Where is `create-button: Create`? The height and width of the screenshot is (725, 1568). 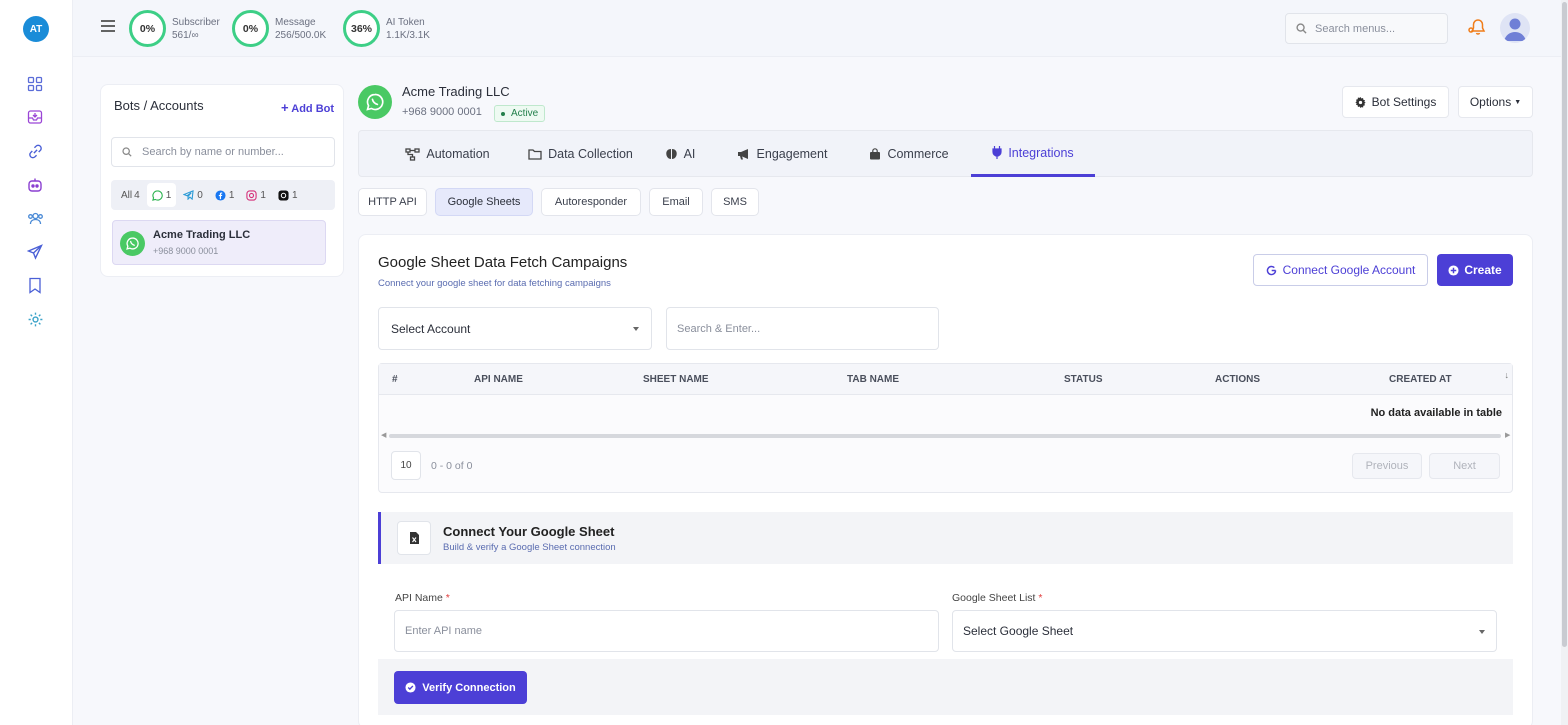 create-button: Create is located at coordinates (1475, 270).